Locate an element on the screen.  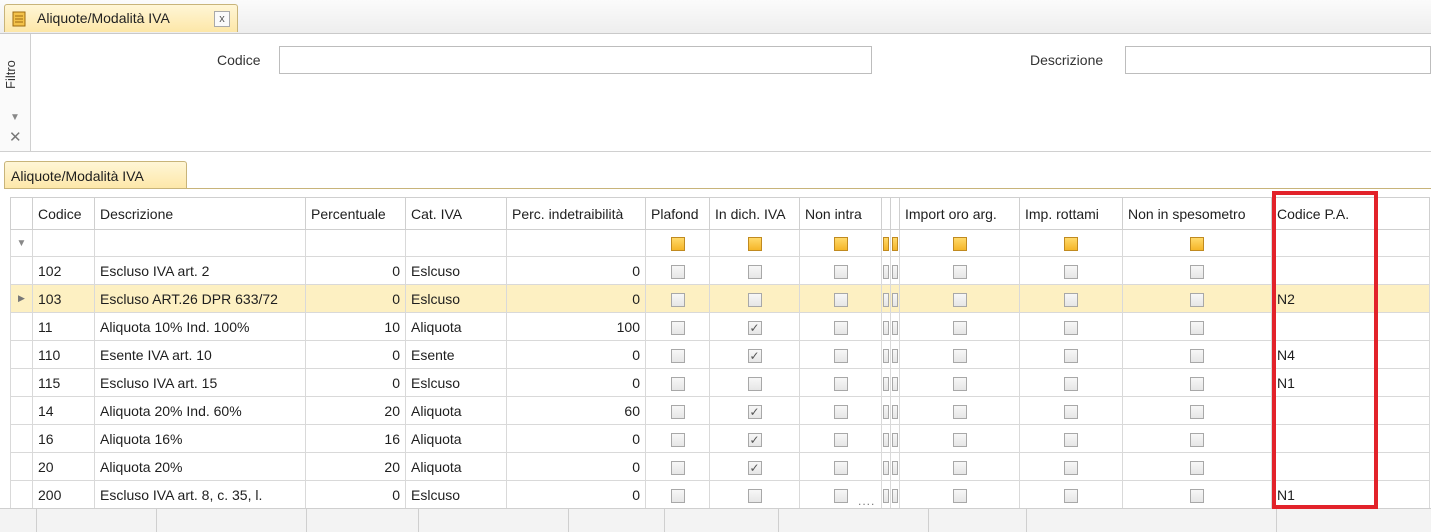
plafond-checkbox is located at coordinates (677, 355).